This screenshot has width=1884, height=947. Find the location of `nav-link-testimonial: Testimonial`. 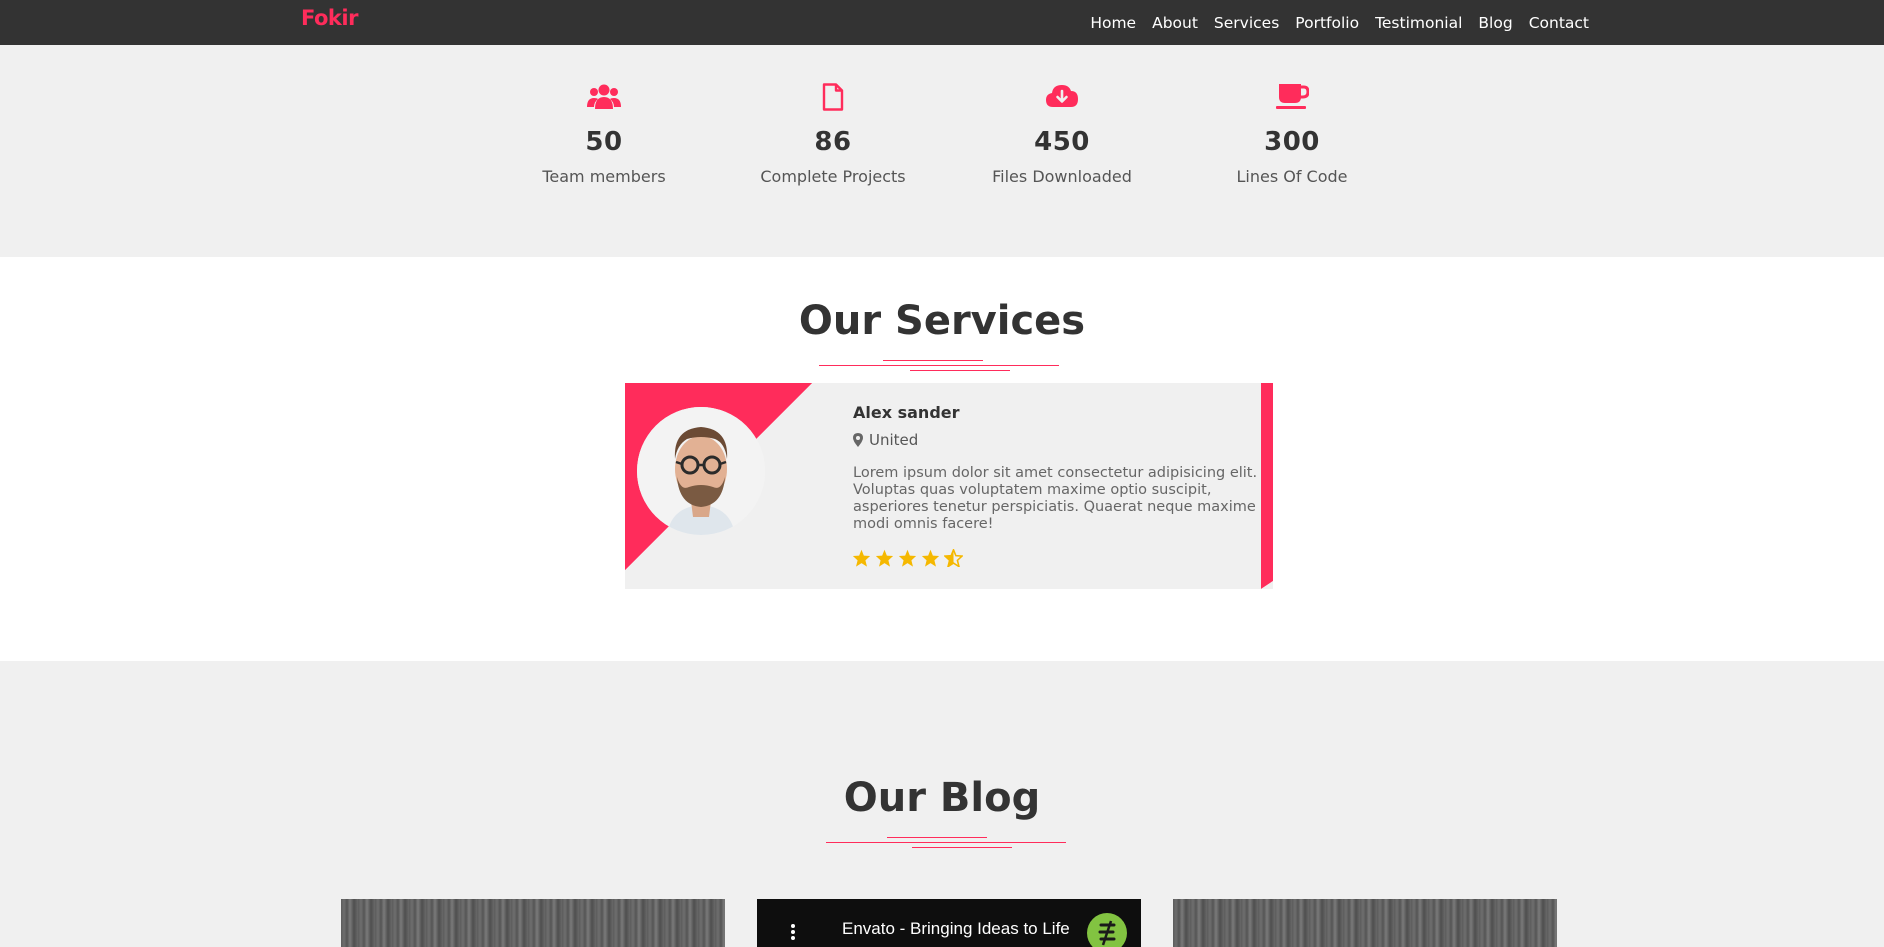

nav-link-testimonial: Testimonial is located at coordinates (1418, 23).